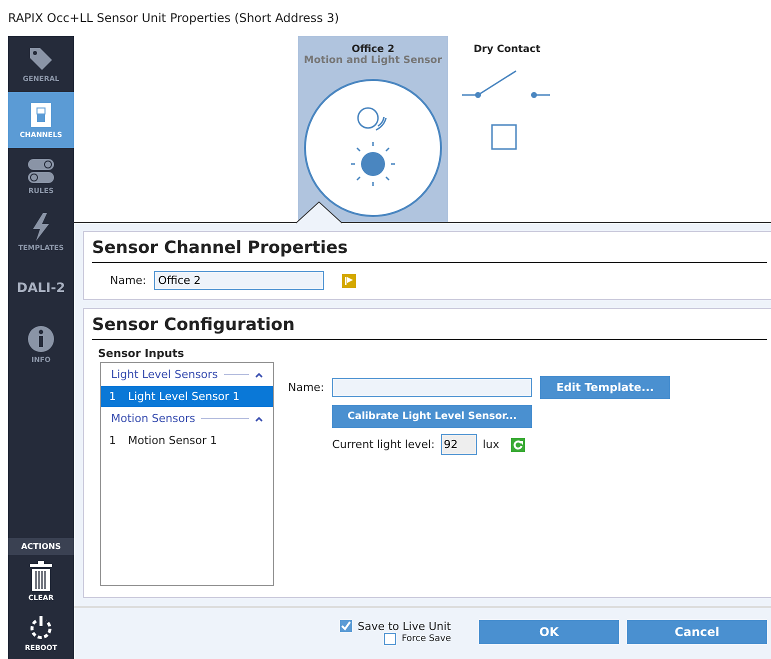 This screenshot has height=659, width=771. What do you see at coordinates (174, 18) in the screenshot?
I see `window-title: RAPIX Occ+LL Sensor Unit Properties (Short Address 3)` at bounding box center [174, 18].